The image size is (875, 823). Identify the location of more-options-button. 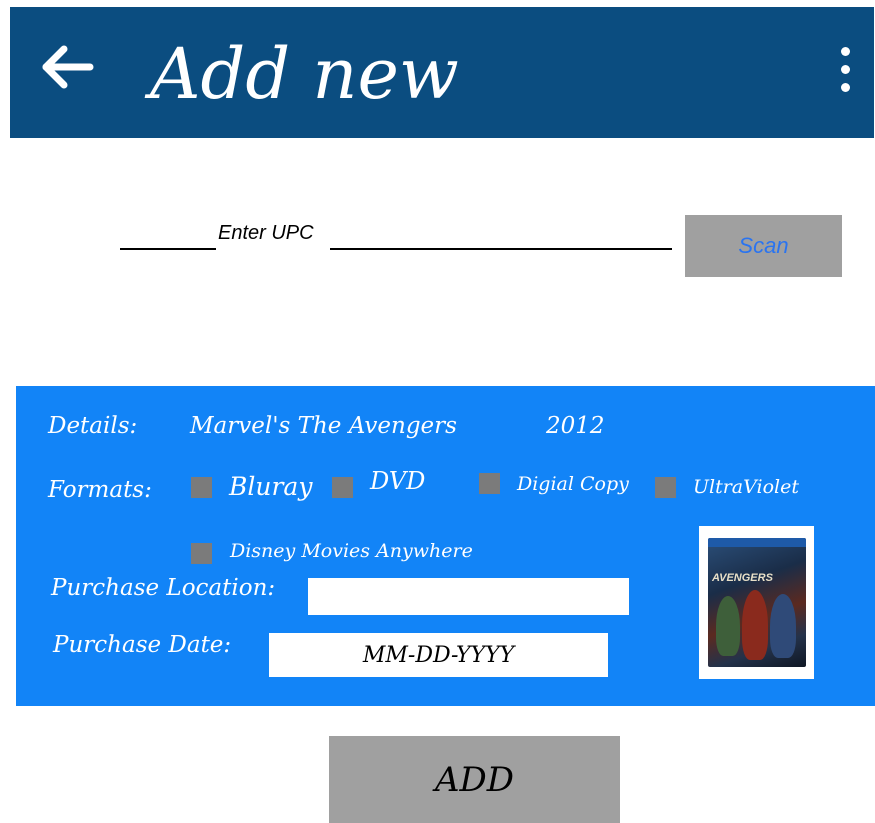
(845, 80).